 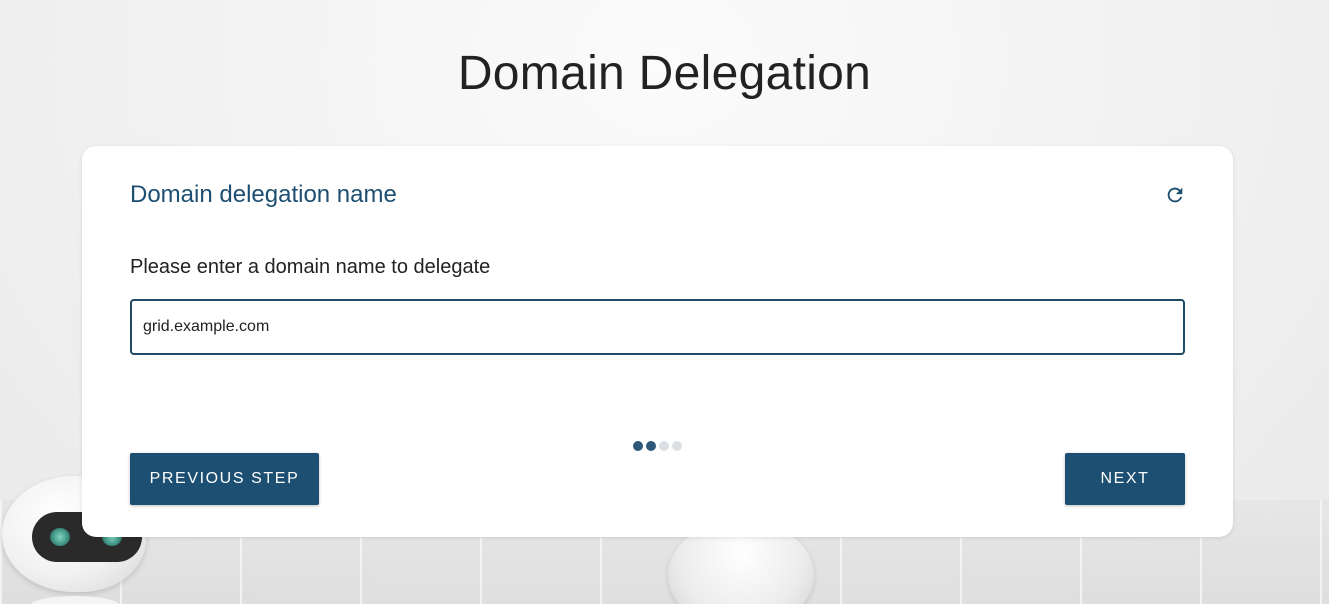 I want to click on refresh-icon-glyph, so click(x=1175, y=195).